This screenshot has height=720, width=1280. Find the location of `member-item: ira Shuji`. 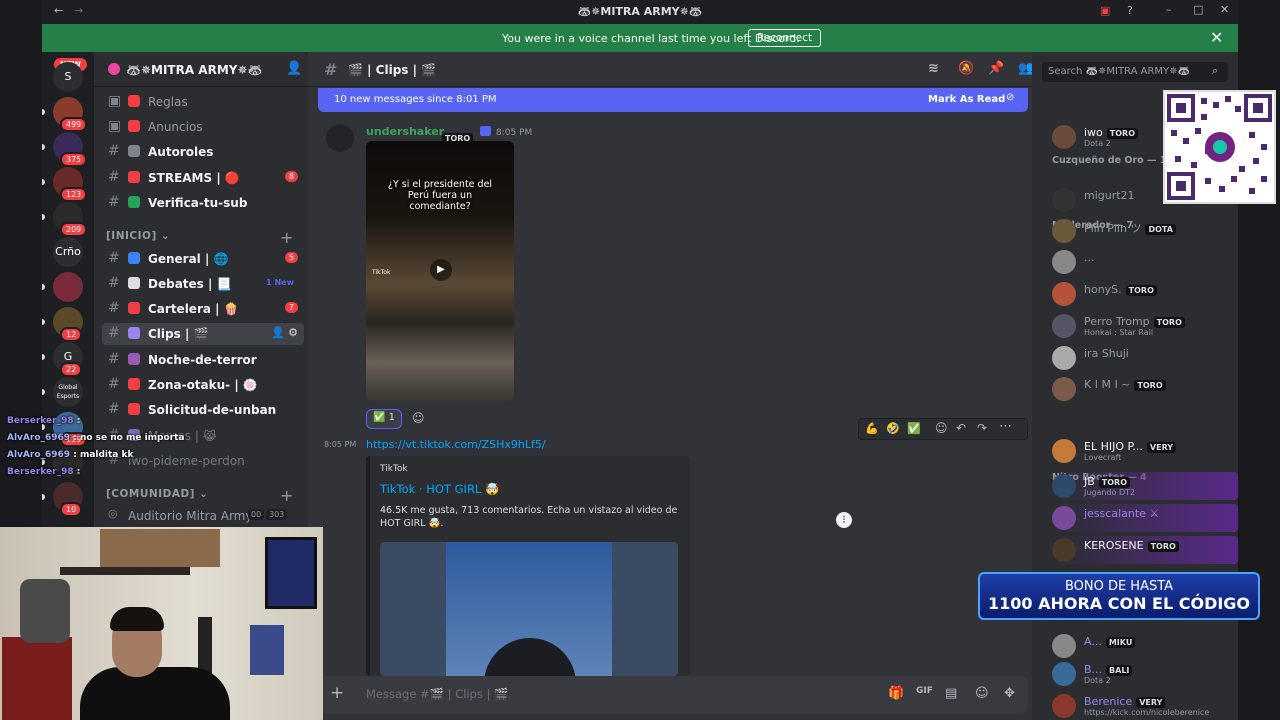

member-item: ira Shuji is located at coordinates (1145, 358).